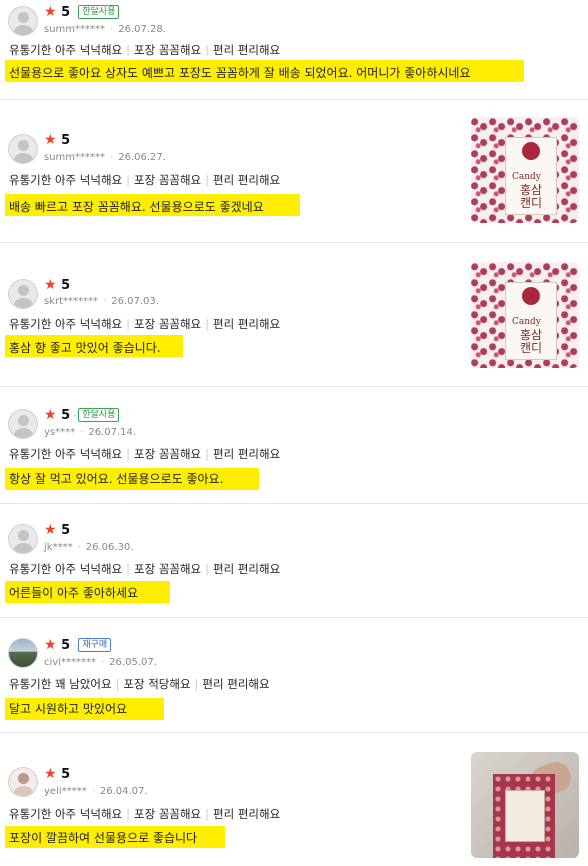  What do you see at coordinates (60, 432) in the screenshot?
I see `username: ys****` at bounding box center [60, 432].